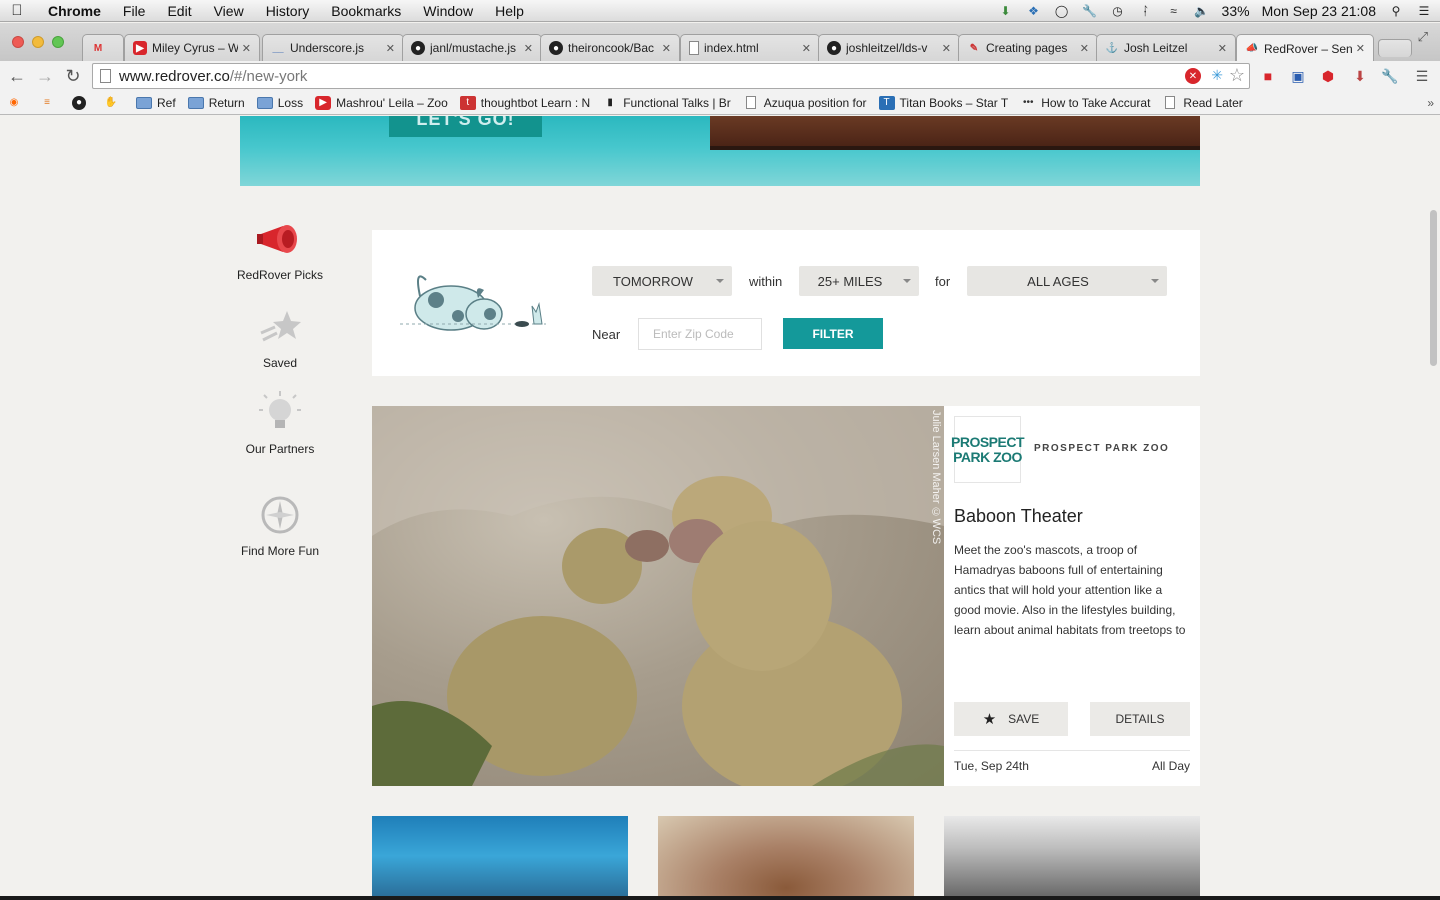 This screenshot has width=1440, height=900. I want to click on bookmark-how-to-take: ••• How to Take Accurat, so click(1085, 103).